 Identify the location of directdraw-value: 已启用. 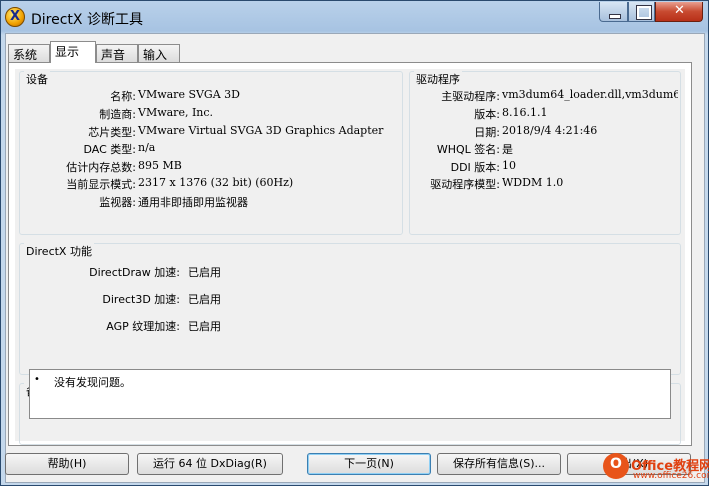
(204, 272).